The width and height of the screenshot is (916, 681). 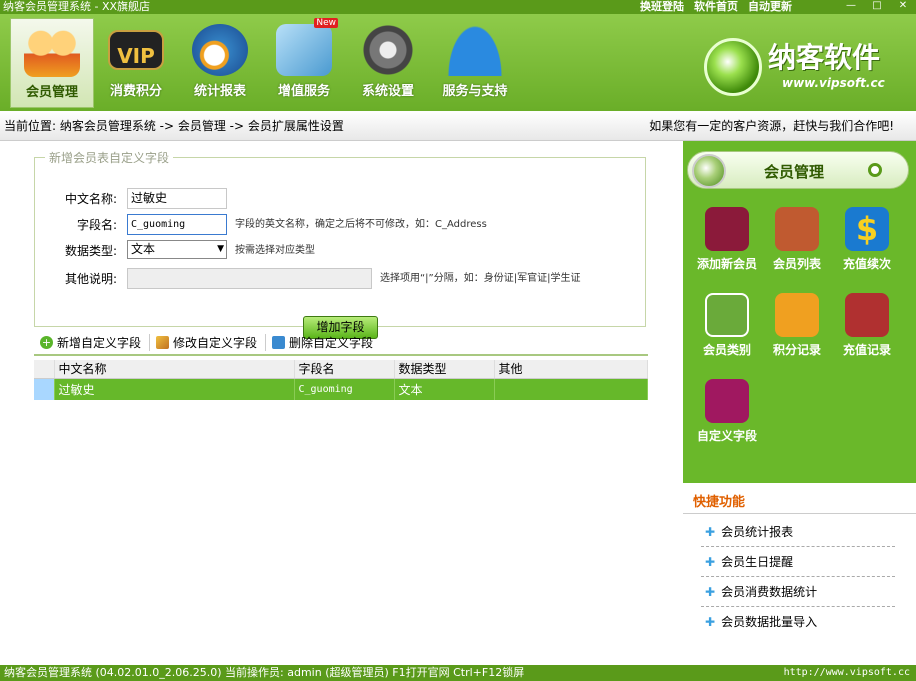 What do you see at coordinates (344, 369) in the screenshot?
I see `header-field-name: 字段名` at bounding box center [344, 369].